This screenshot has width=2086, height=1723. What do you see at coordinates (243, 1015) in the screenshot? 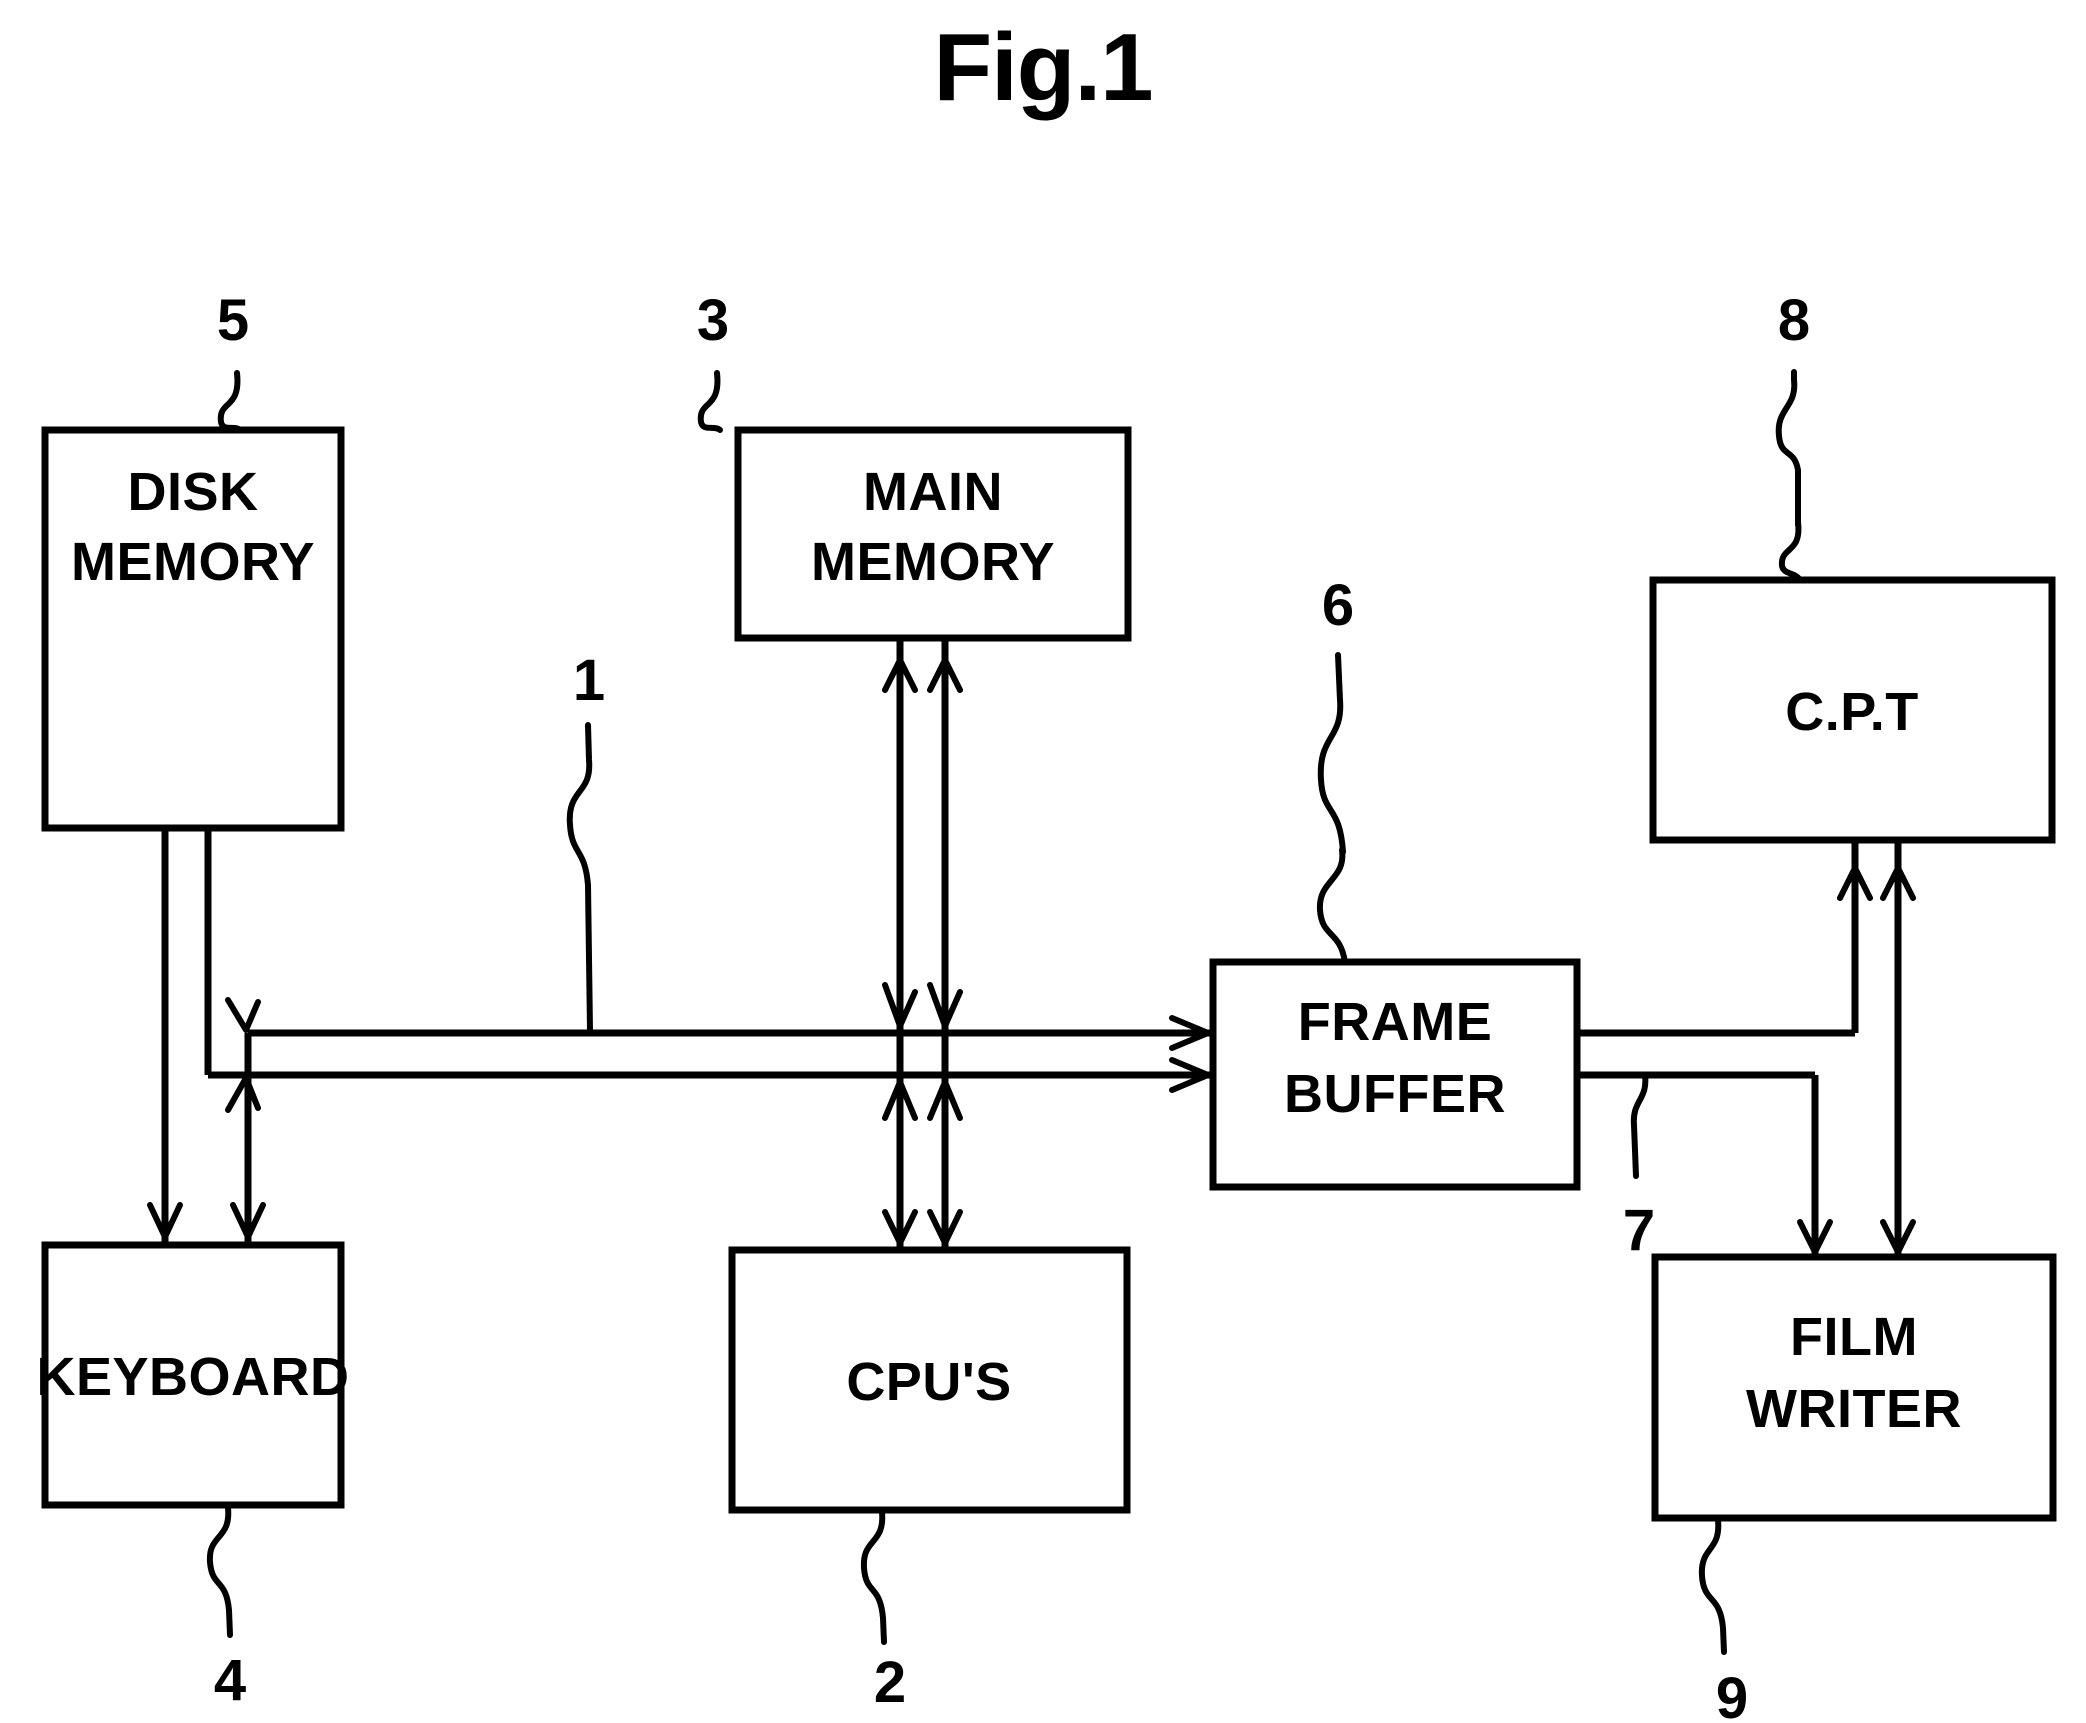
I see `arrow-left-riser-upper` at bounding box center [243, 1015].